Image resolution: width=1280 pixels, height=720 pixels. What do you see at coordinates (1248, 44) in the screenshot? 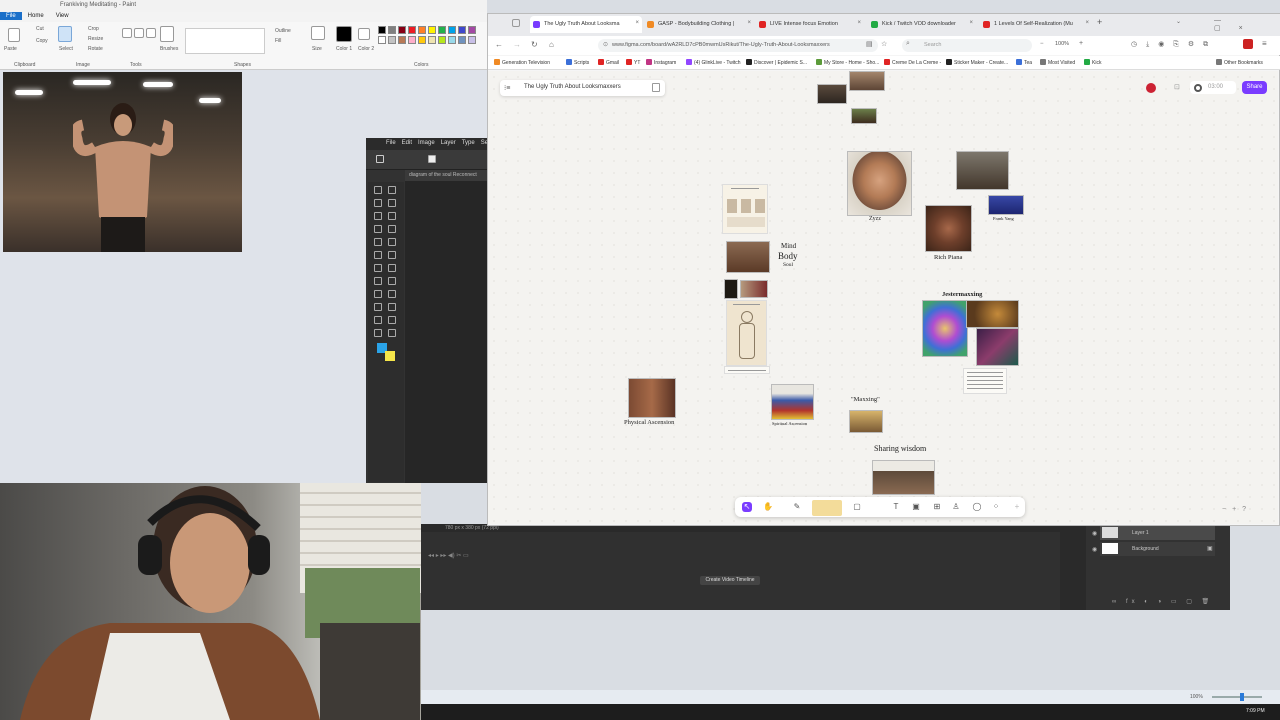
I see `extension-icon` at bounding box center [1248, 44].